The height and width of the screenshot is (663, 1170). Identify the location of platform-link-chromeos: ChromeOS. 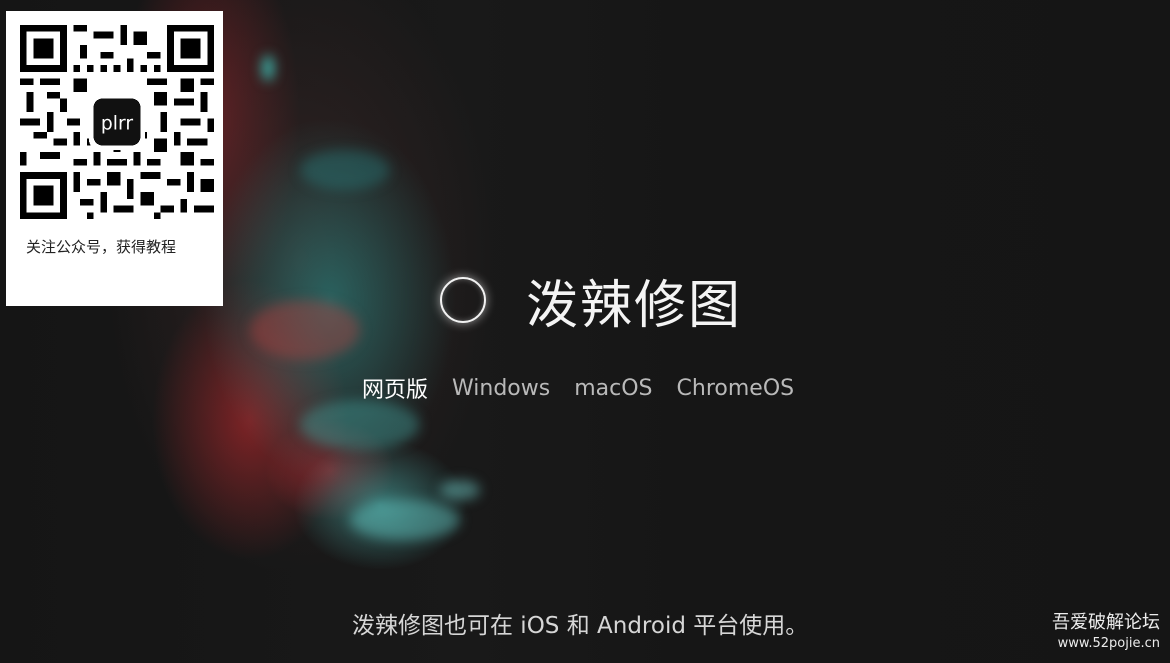
(736, 388).